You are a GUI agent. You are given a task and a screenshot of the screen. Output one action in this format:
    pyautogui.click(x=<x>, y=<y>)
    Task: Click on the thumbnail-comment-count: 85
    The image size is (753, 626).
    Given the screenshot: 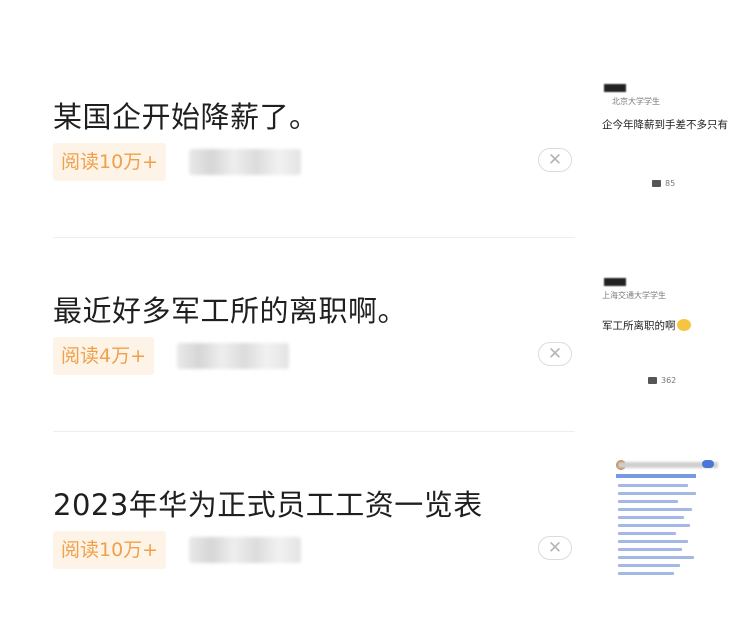 What is the action you would take?
    pyautogui.click(x=663, y=183)
    